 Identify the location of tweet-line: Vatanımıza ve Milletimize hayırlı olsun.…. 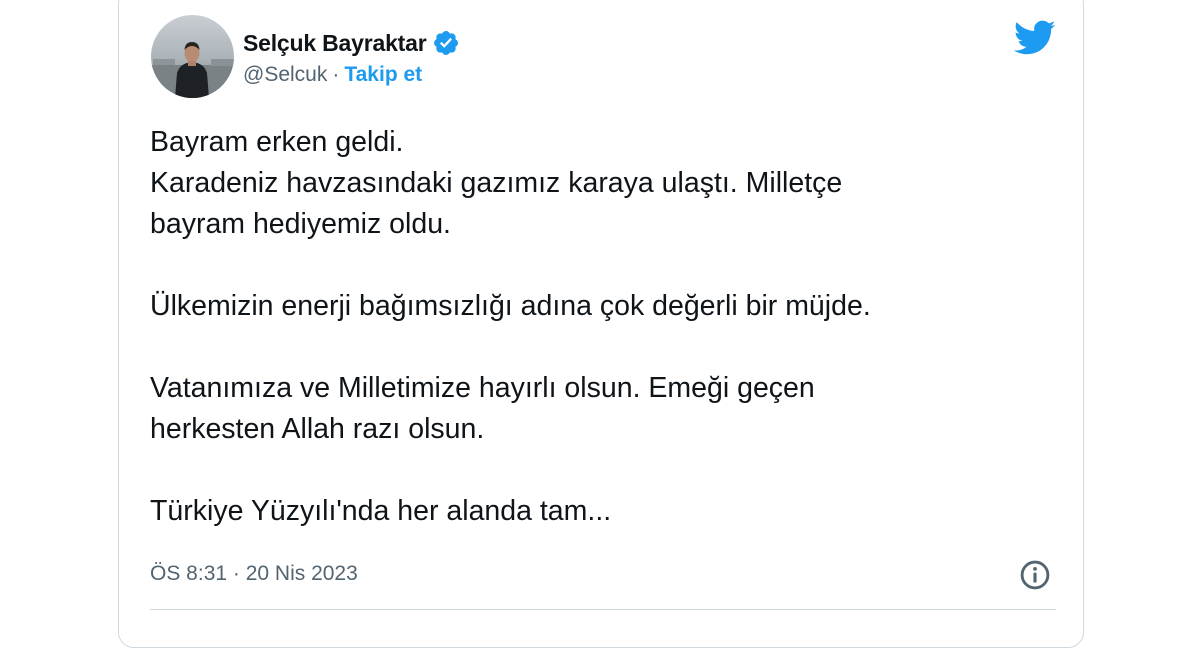
(482, 388).